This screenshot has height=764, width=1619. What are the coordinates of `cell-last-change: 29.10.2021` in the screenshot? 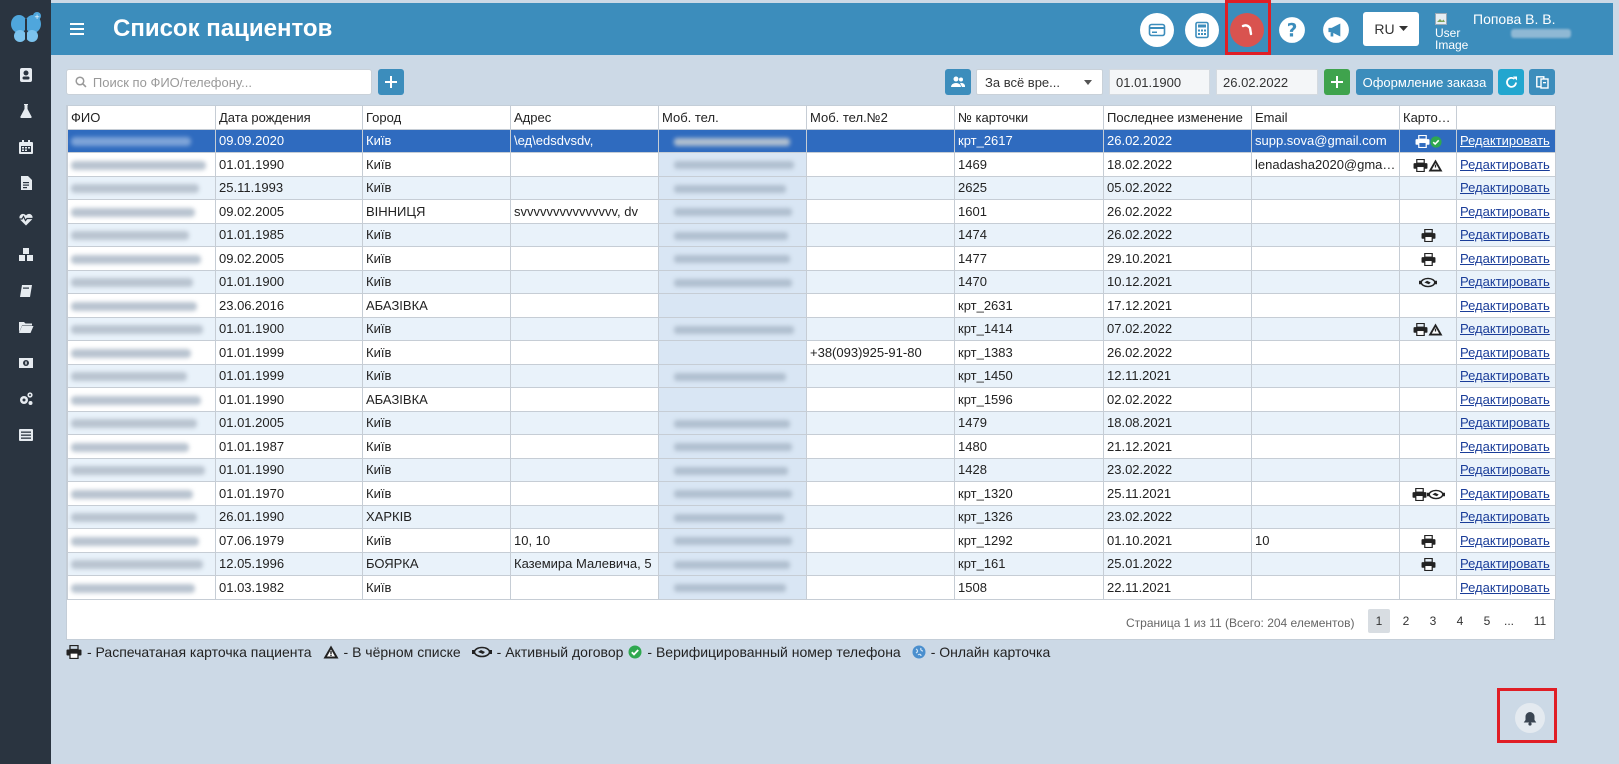 It's located at (1177, 258).